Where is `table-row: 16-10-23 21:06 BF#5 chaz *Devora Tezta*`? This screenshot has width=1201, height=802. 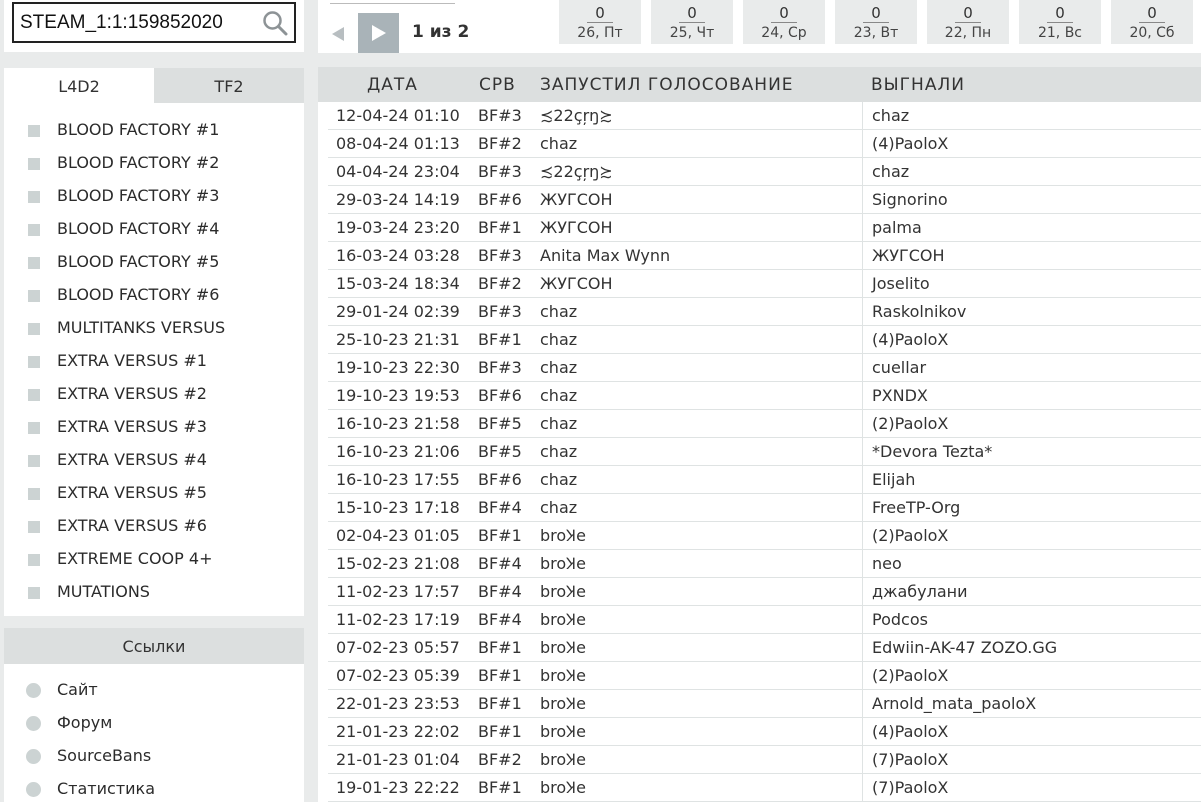 table-row: 16-10-23 21:06 BF#5 chaz *Devora Tezta* is located at coordinates (764, 452).